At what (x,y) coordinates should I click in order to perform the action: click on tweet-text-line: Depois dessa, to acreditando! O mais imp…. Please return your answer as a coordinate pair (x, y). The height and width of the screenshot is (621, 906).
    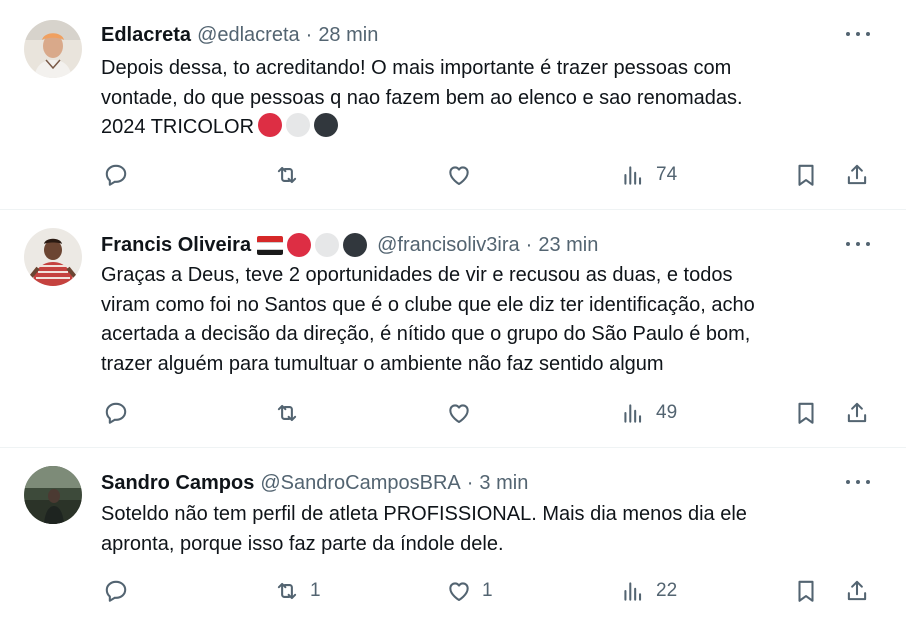
    Looking at the image, I should click on (416, 68).